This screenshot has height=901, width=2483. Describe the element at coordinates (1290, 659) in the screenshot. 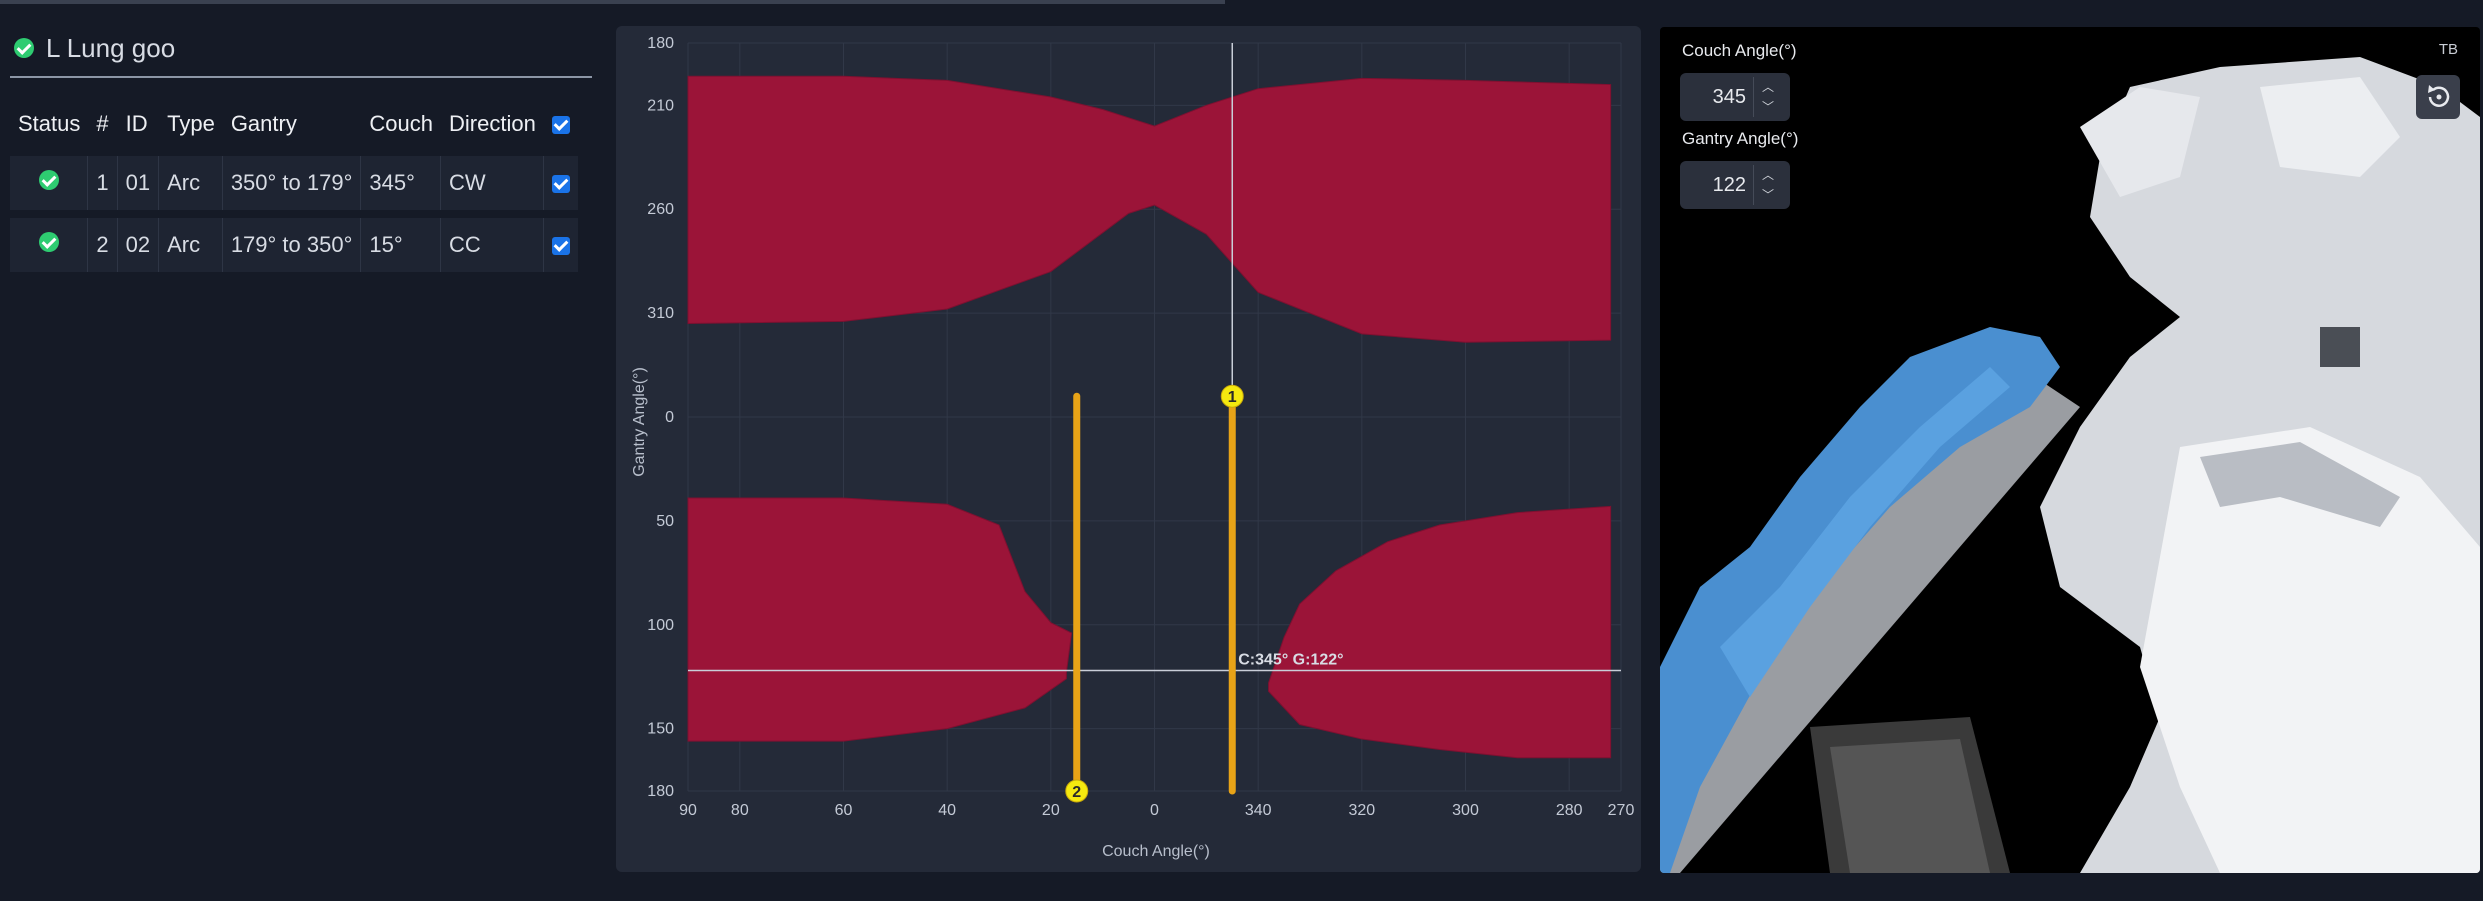

I see `crosshair-readout: C:345° G:122°` at that location.